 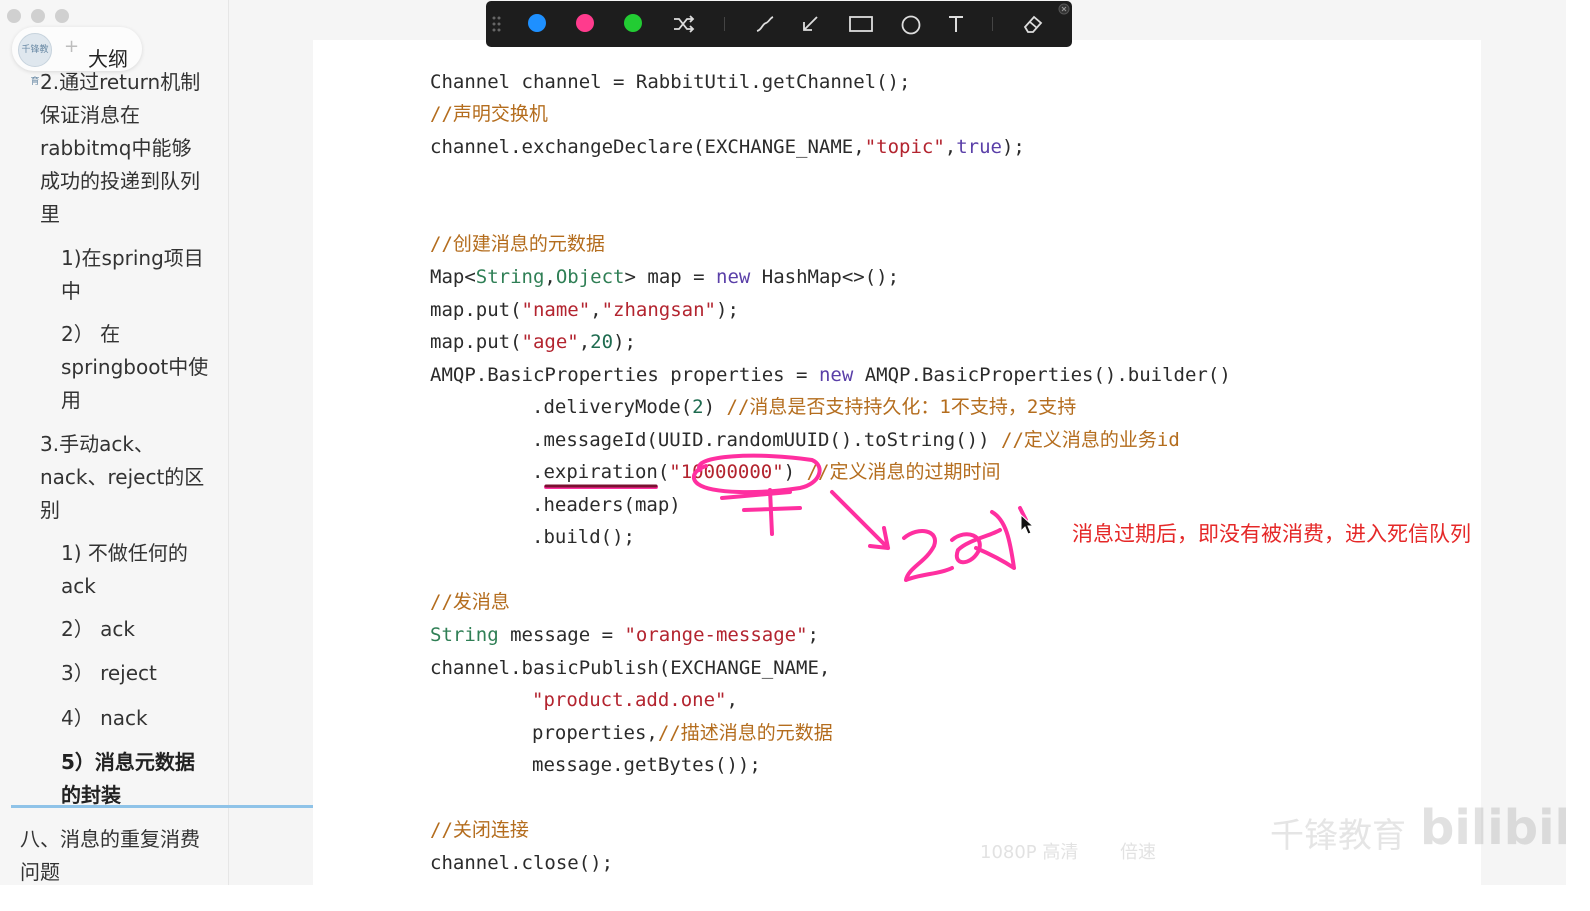 I want to click on handwritten-text, so click(x=965, y=544).